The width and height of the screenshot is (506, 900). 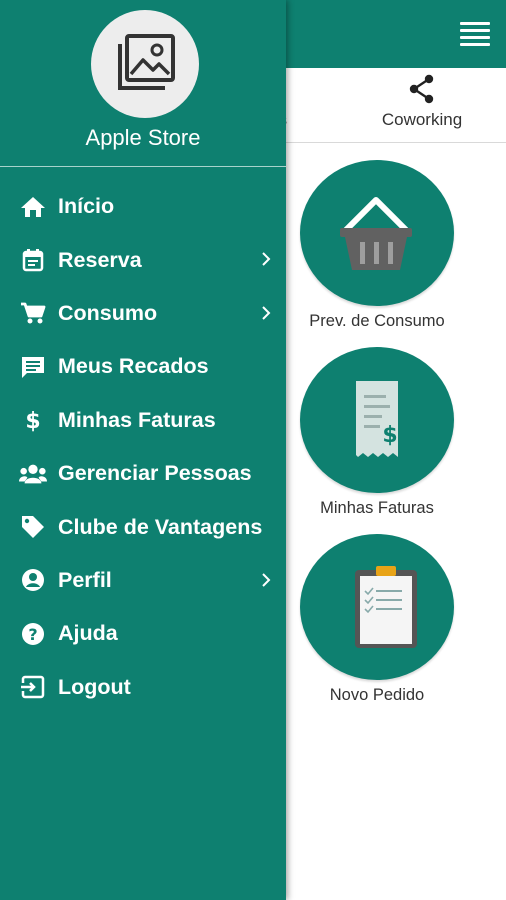 I want to click on tab-coworking: Coworking, so click(x=422, y=101).